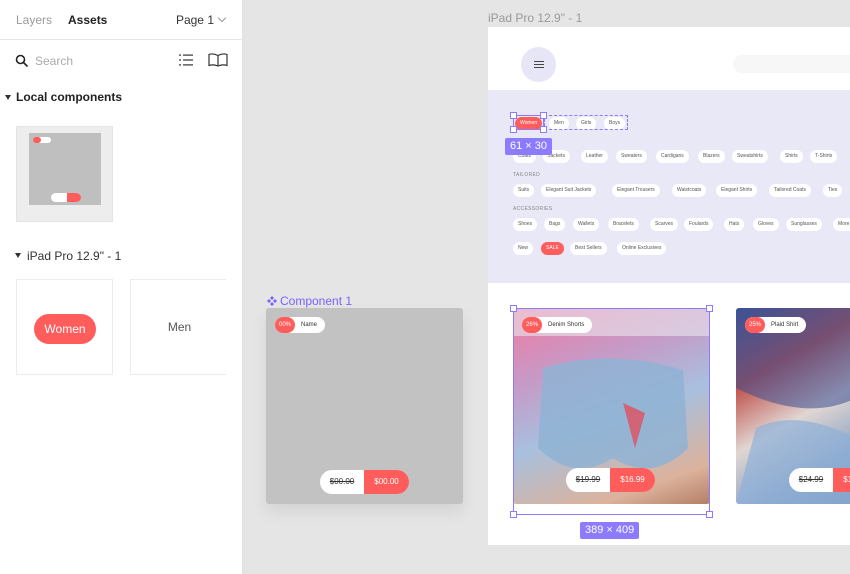 This screenshot has height=574, width=850. I want to click on chip-category: Gloves, so click(766, 224).